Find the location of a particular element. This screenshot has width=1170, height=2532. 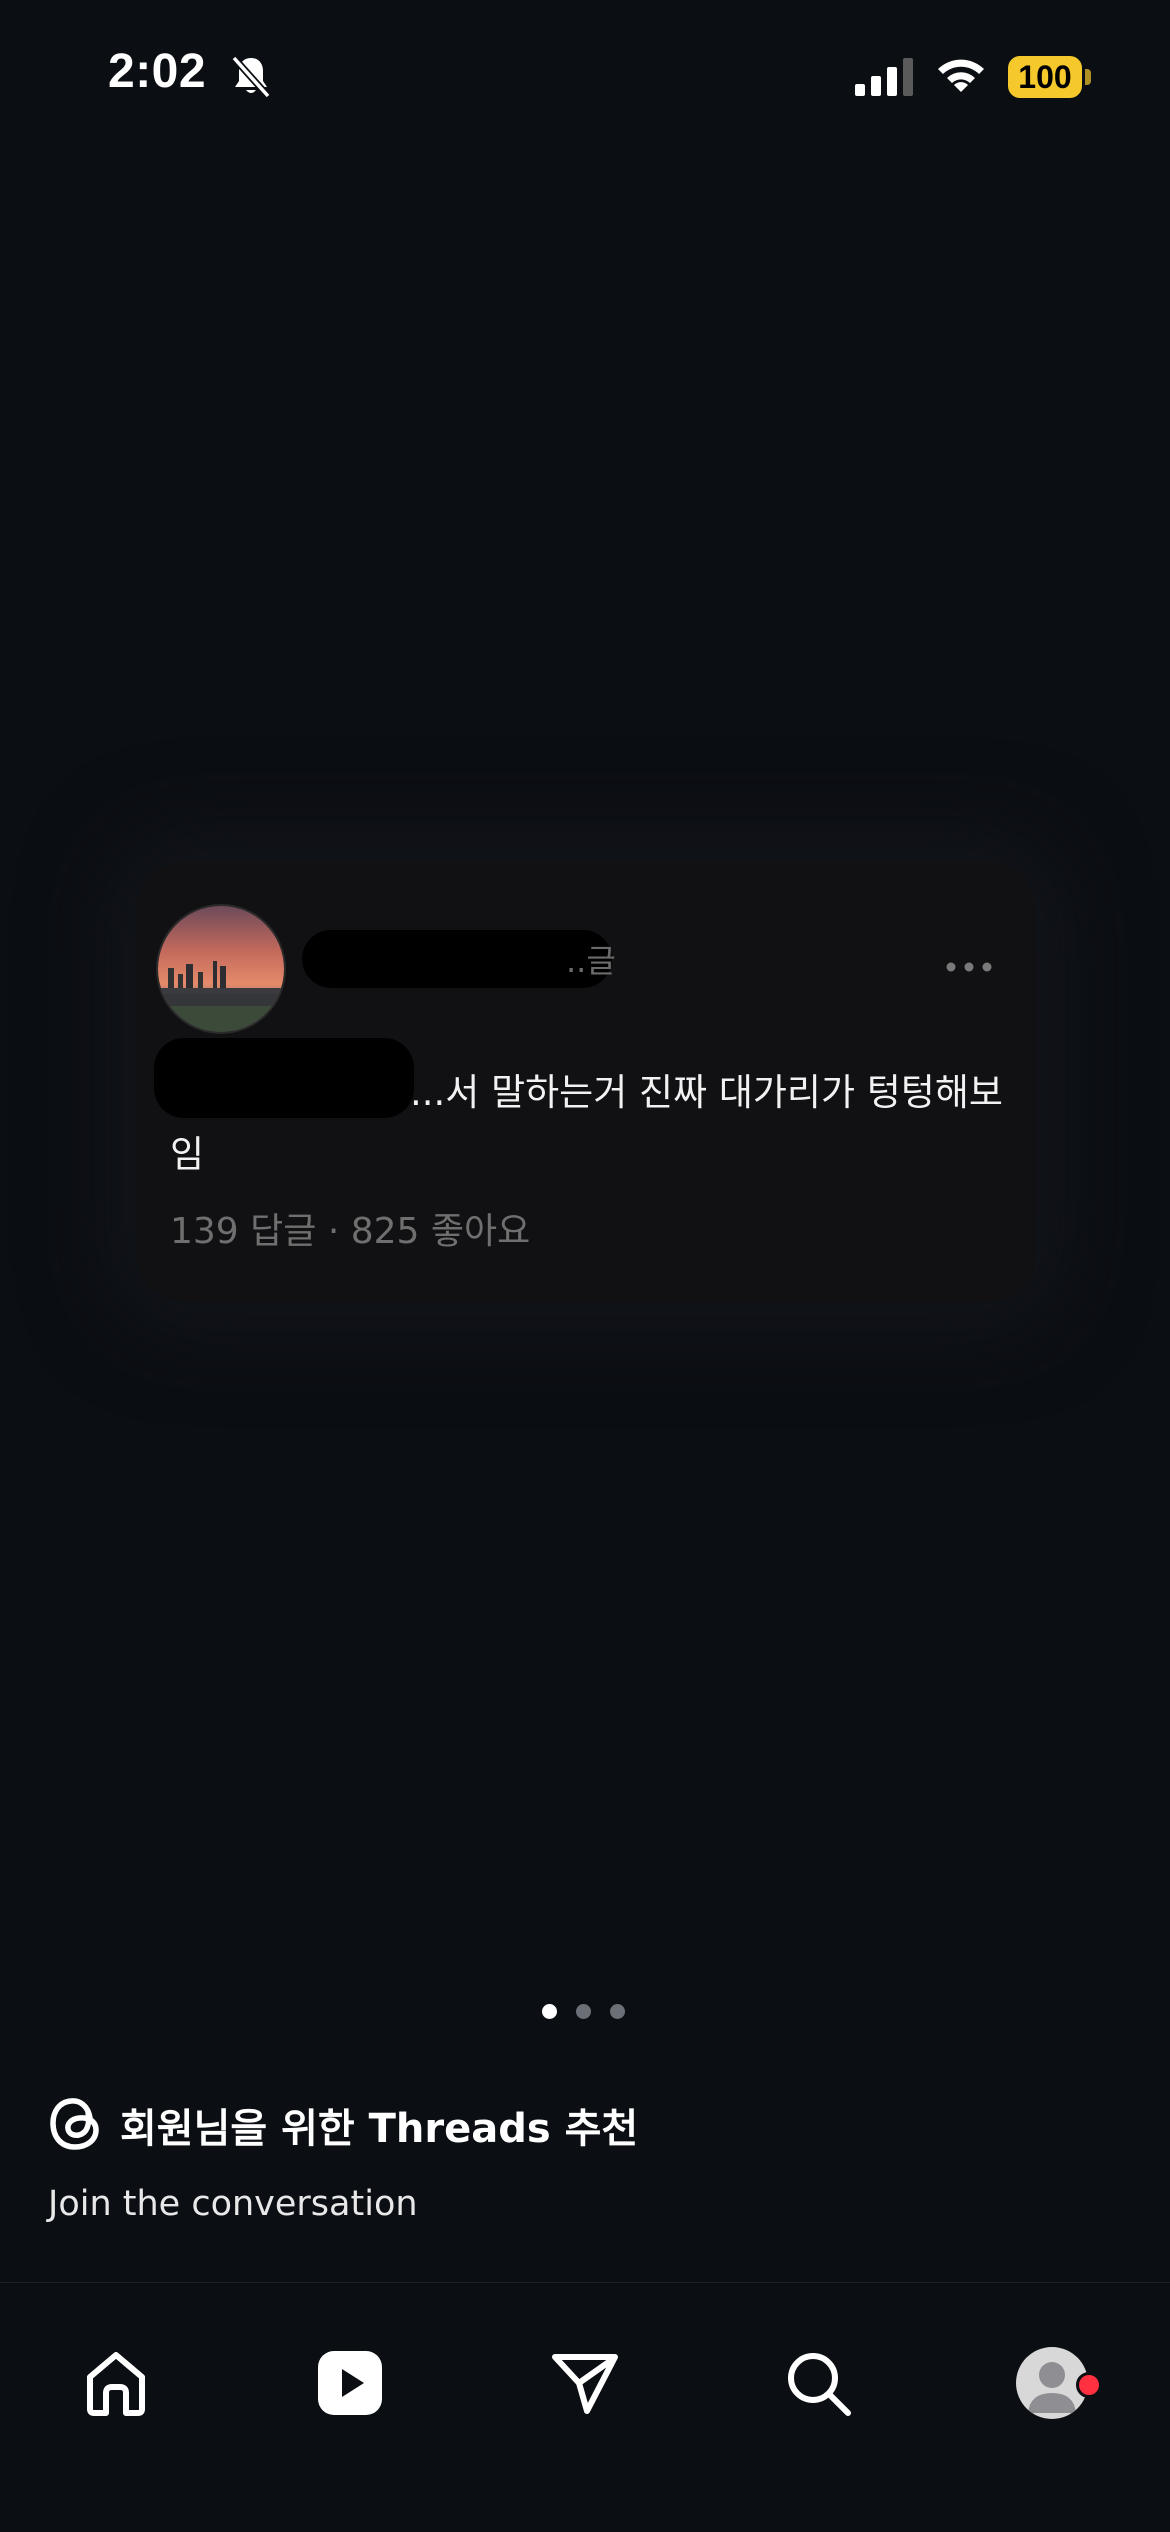

wifi-icon is located at coordinates (961, 75).